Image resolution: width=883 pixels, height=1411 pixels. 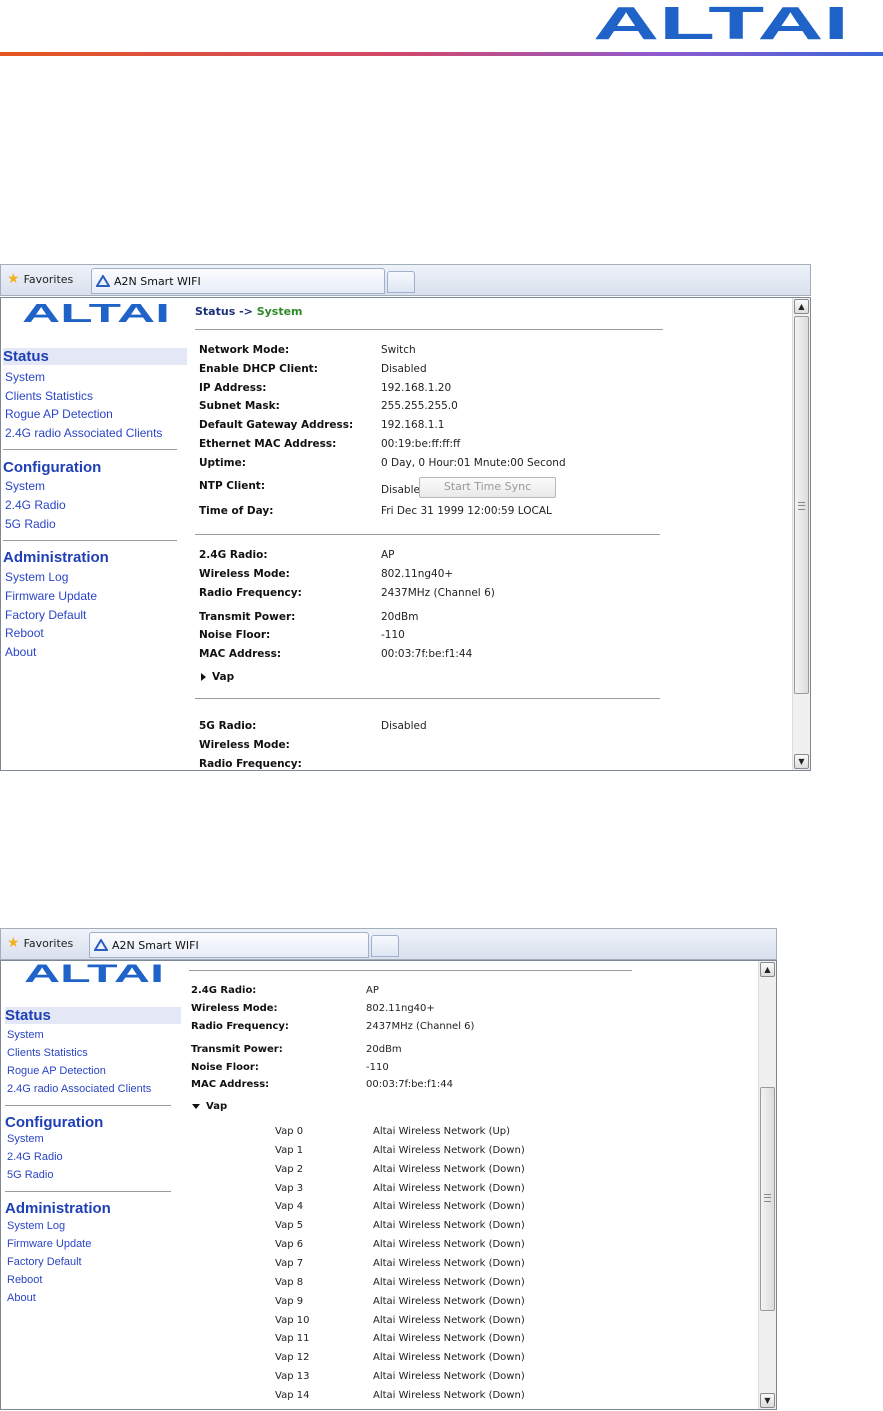 What do you see at coordinates (203, 677) in the screenshot?
I see `caret-right-icon` at bounding box center [203, 677].